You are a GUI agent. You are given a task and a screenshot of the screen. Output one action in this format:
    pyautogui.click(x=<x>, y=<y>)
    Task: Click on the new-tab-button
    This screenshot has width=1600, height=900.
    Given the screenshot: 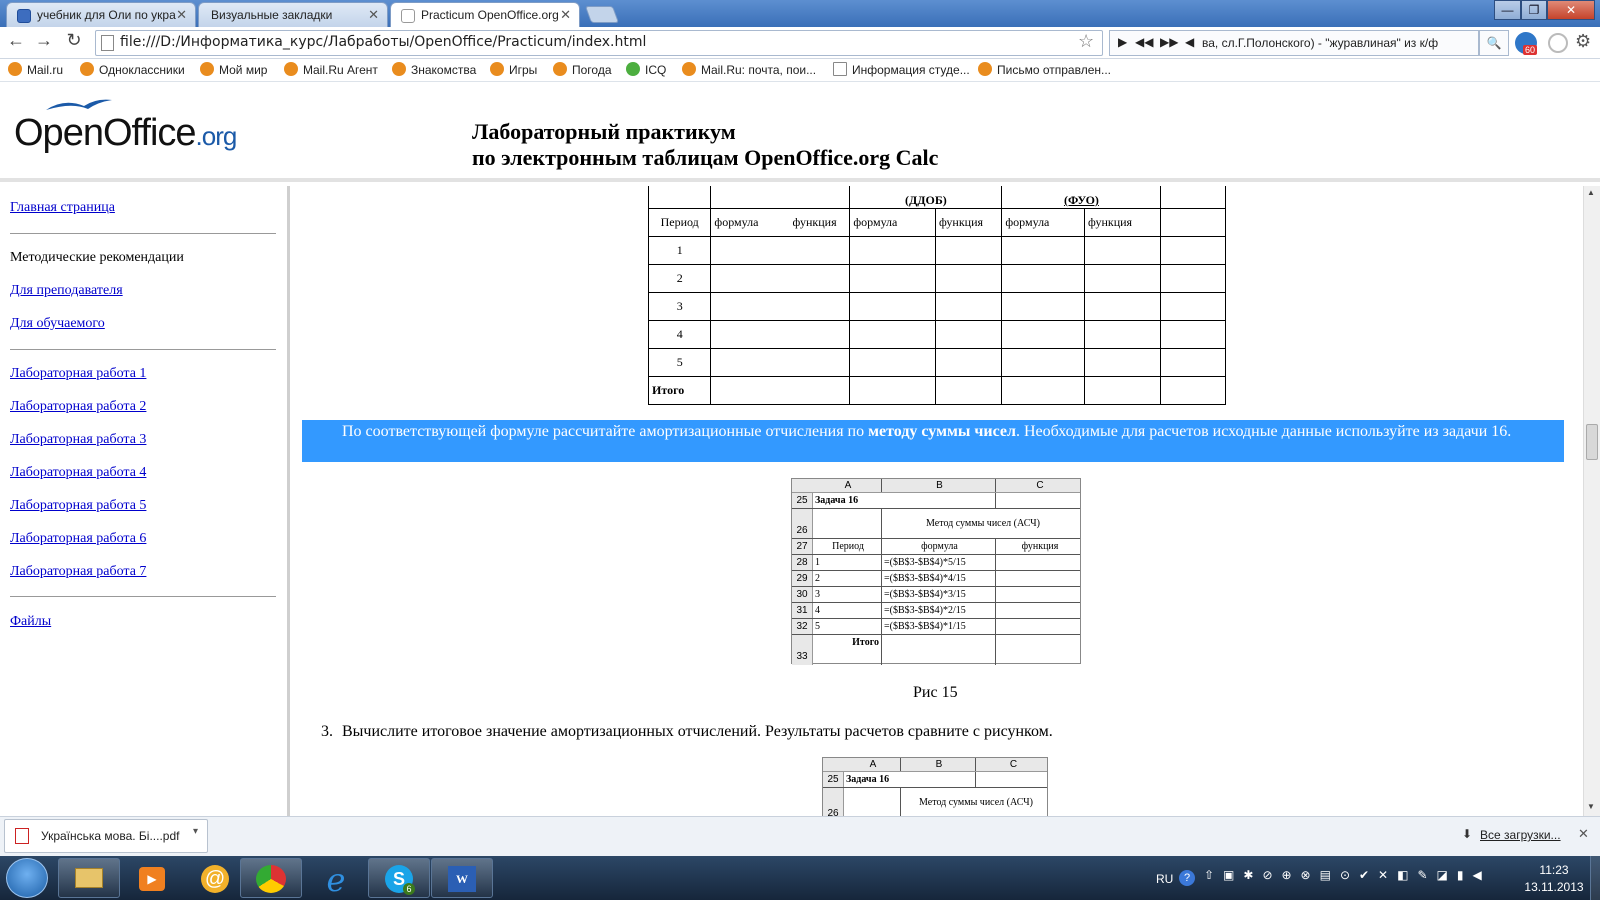 What is the action you would take?
    pyautogui.click(x=602, y=14)
    